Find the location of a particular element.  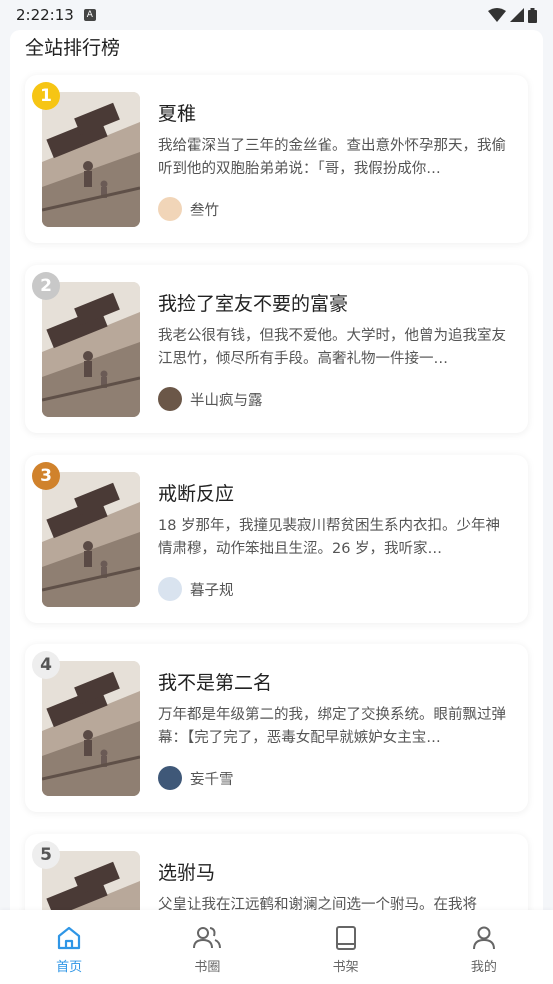

rank-badge: 5 is located at coordinates (46, 855).